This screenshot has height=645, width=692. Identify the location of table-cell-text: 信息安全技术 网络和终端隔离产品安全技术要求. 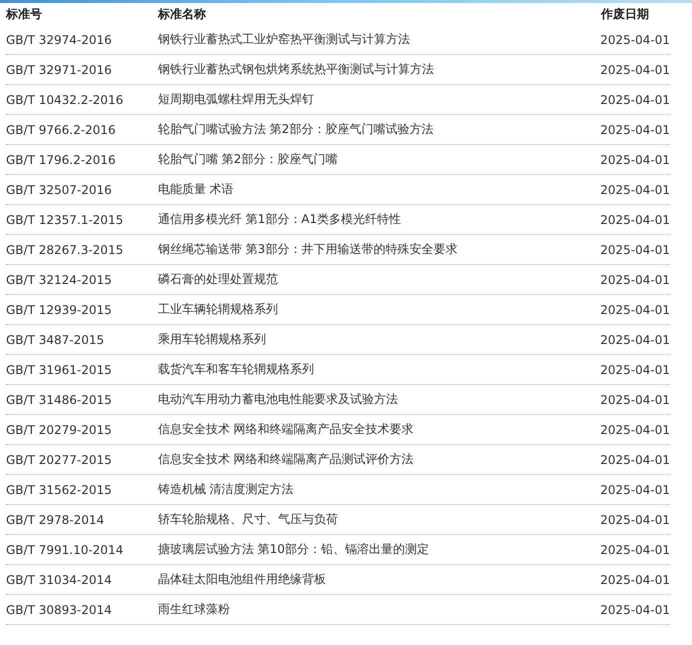
(286, 429).